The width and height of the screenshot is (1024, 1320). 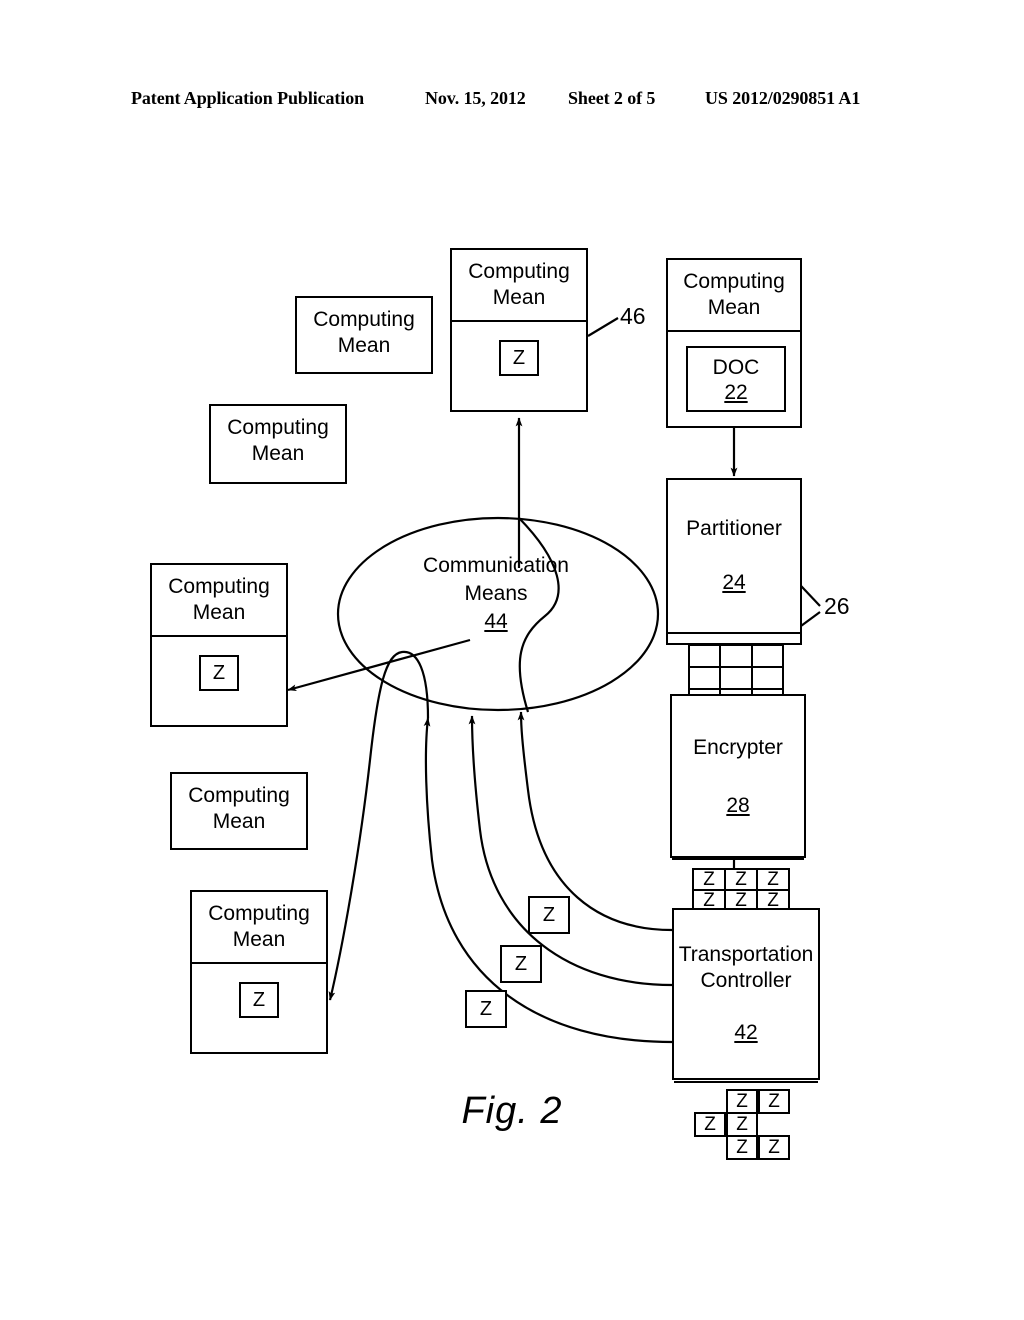 I want to click on transportation-controller-ref-numeral: 42, so click(x=746, y=1032).